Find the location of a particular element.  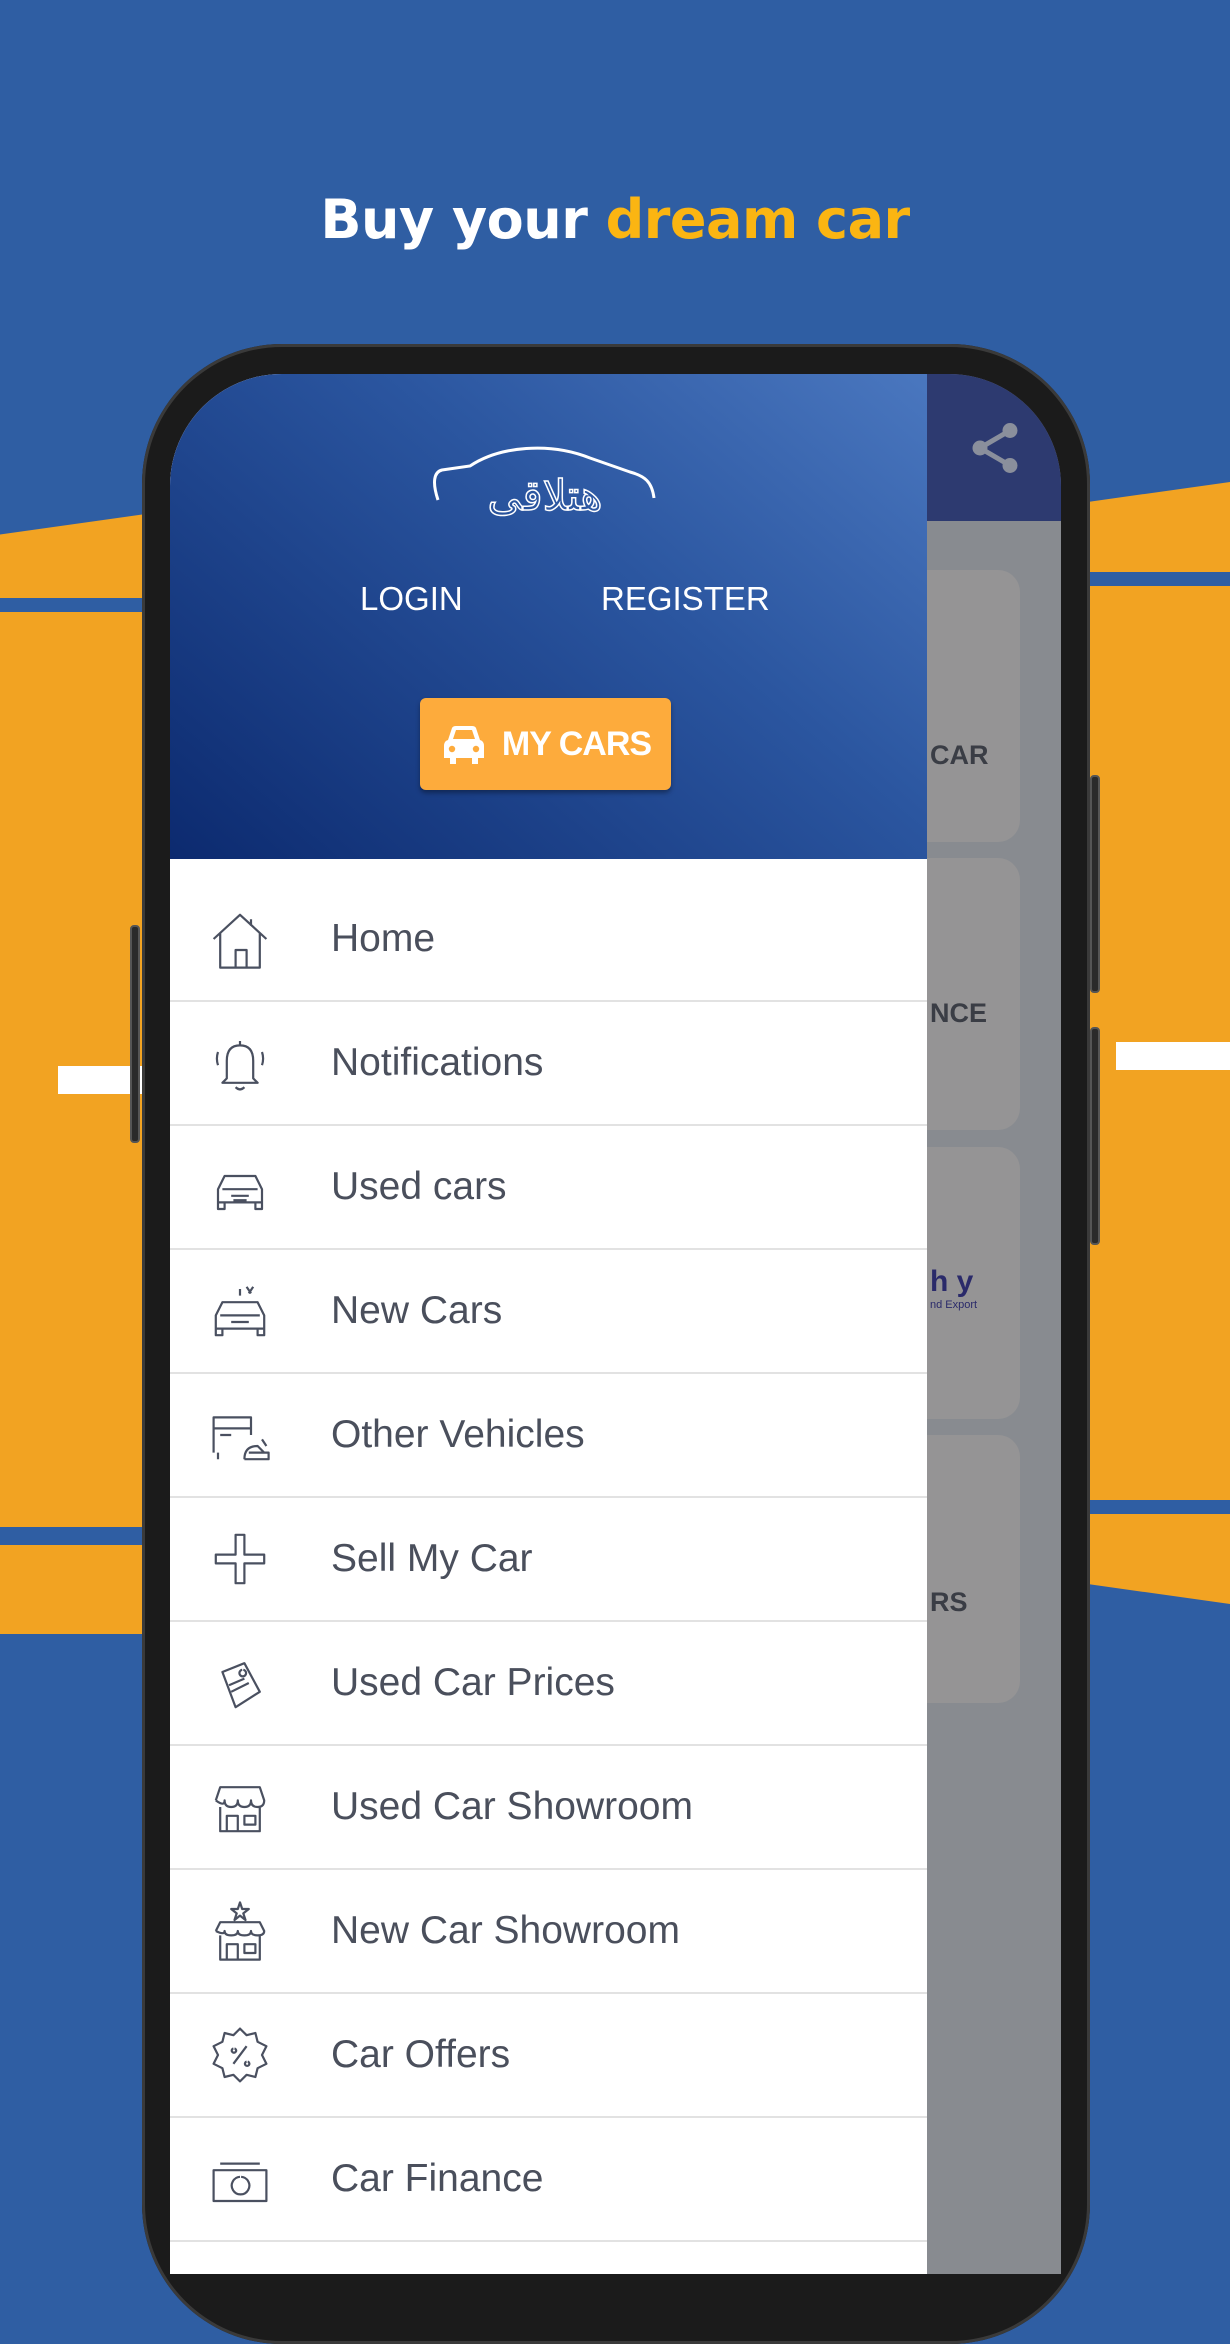

new-car-icon is located at coordinates (240, 1311).